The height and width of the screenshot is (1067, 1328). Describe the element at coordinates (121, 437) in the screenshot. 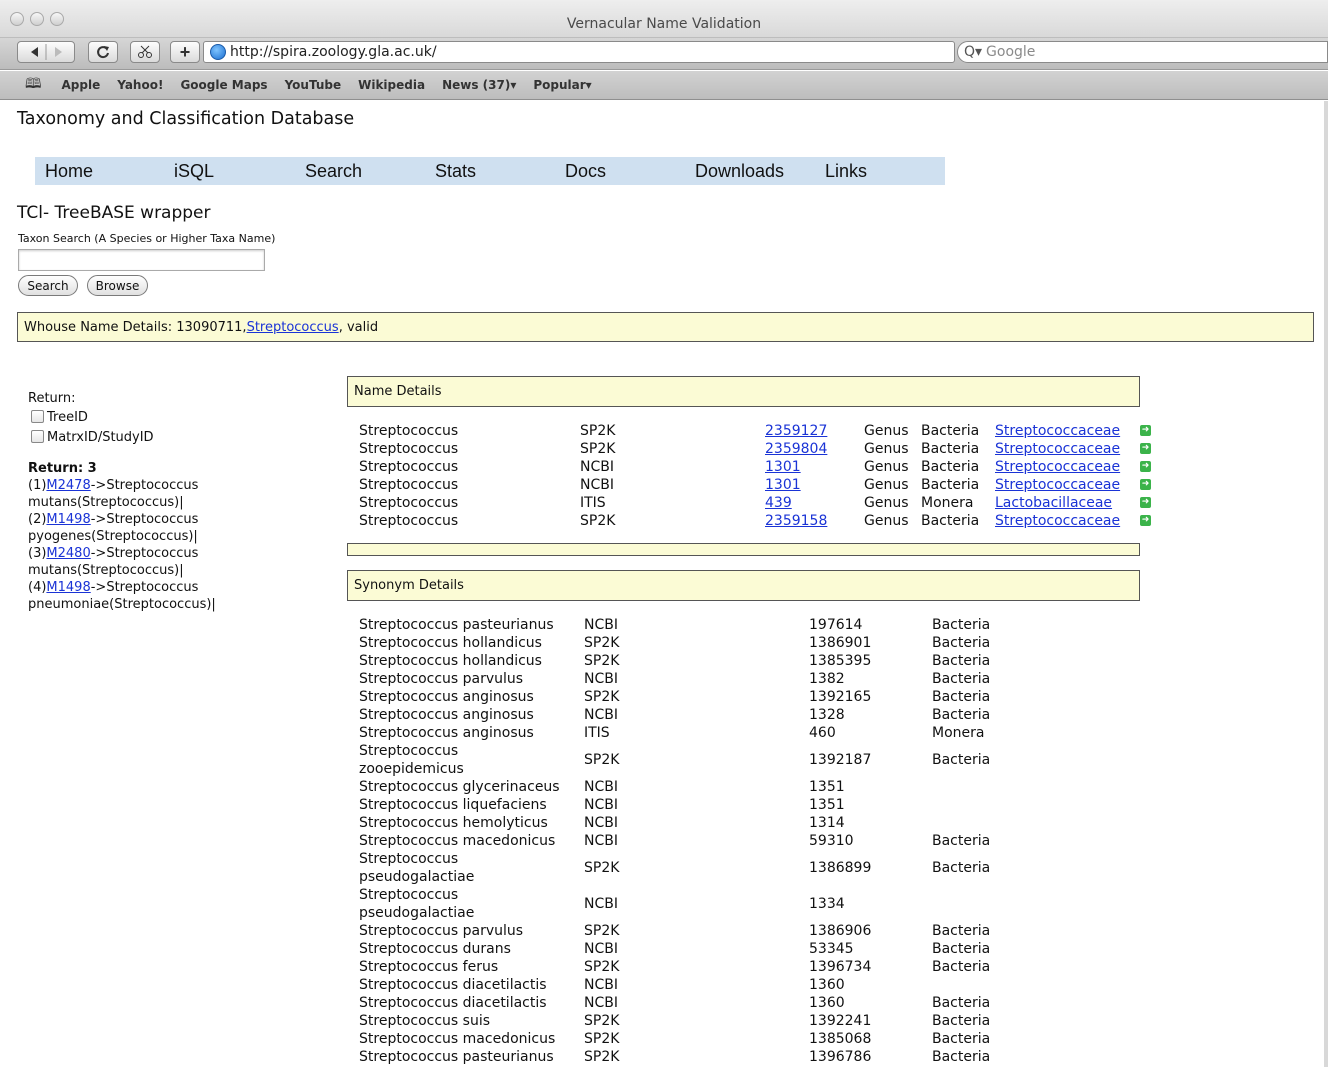

I see `option-matrxid: MatrxID/StudyID` at that location.